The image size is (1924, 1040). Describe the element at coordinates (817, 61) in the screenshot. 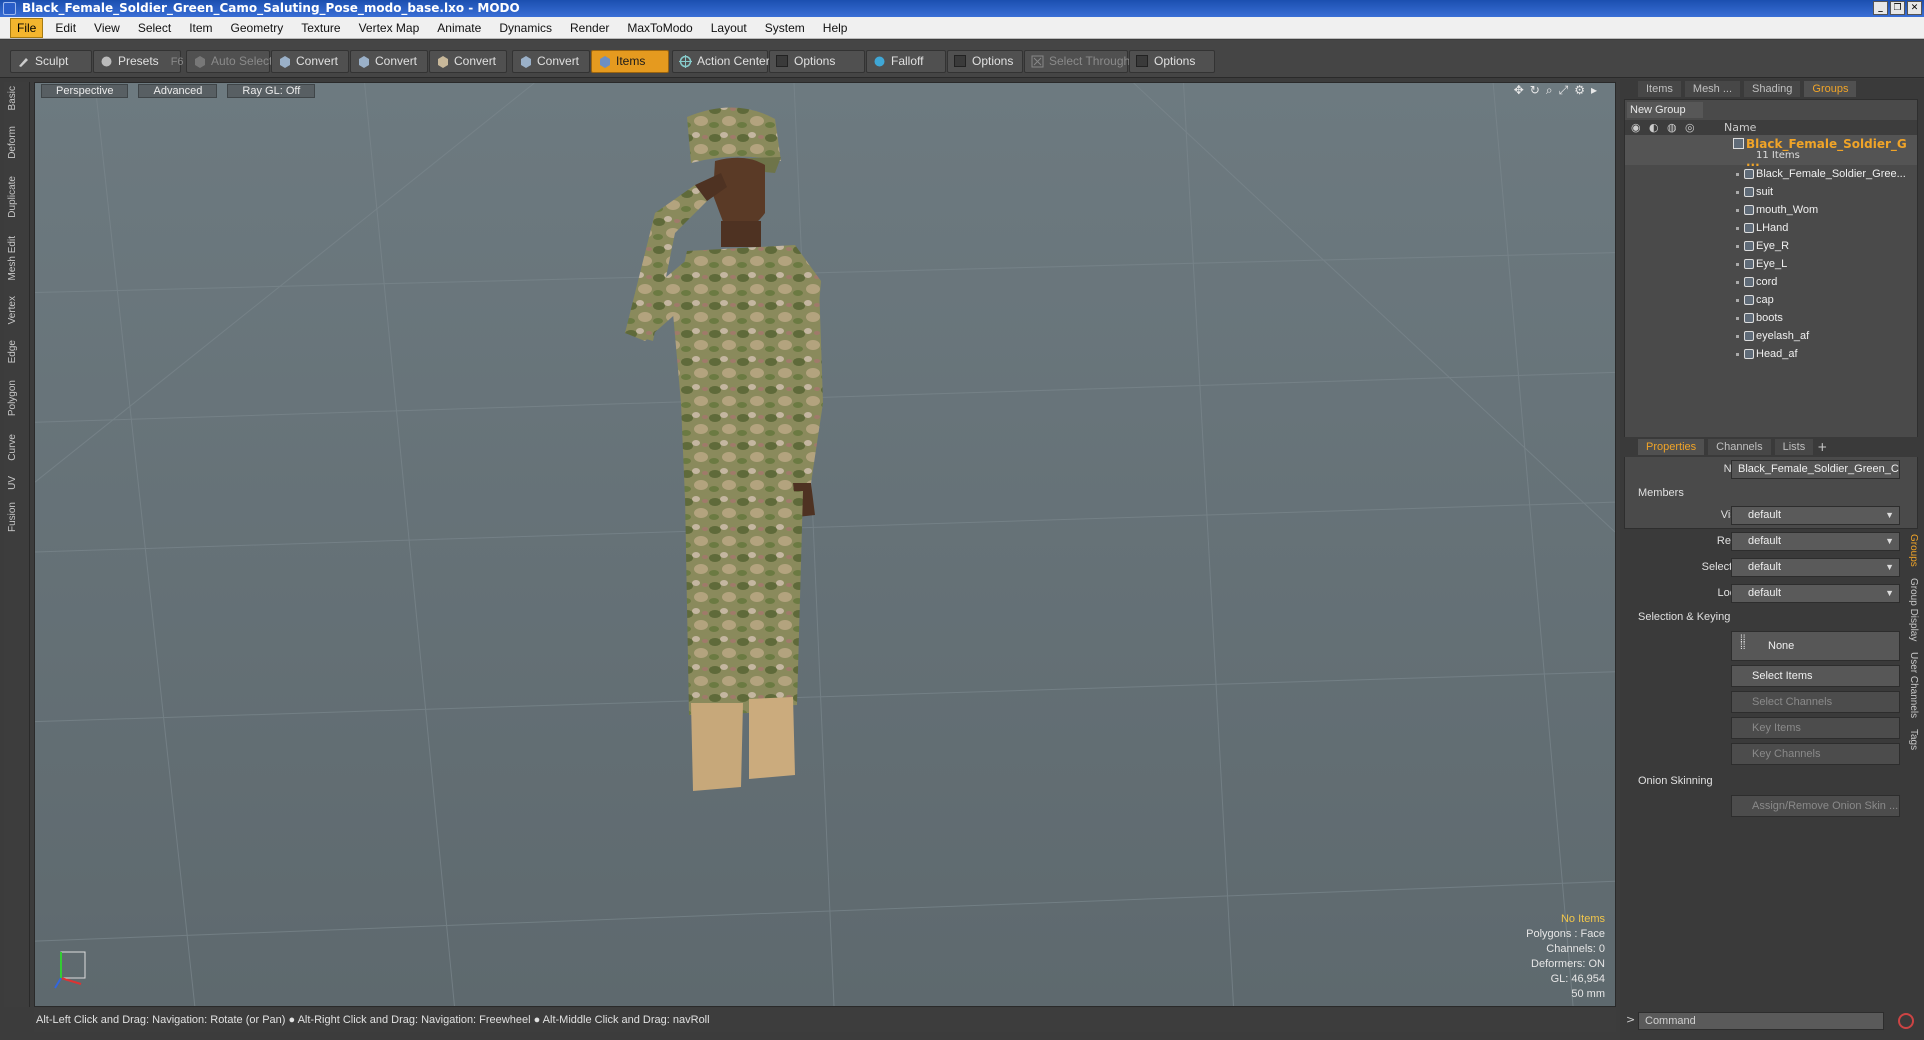

I see `options-button-1: Options` at that location.